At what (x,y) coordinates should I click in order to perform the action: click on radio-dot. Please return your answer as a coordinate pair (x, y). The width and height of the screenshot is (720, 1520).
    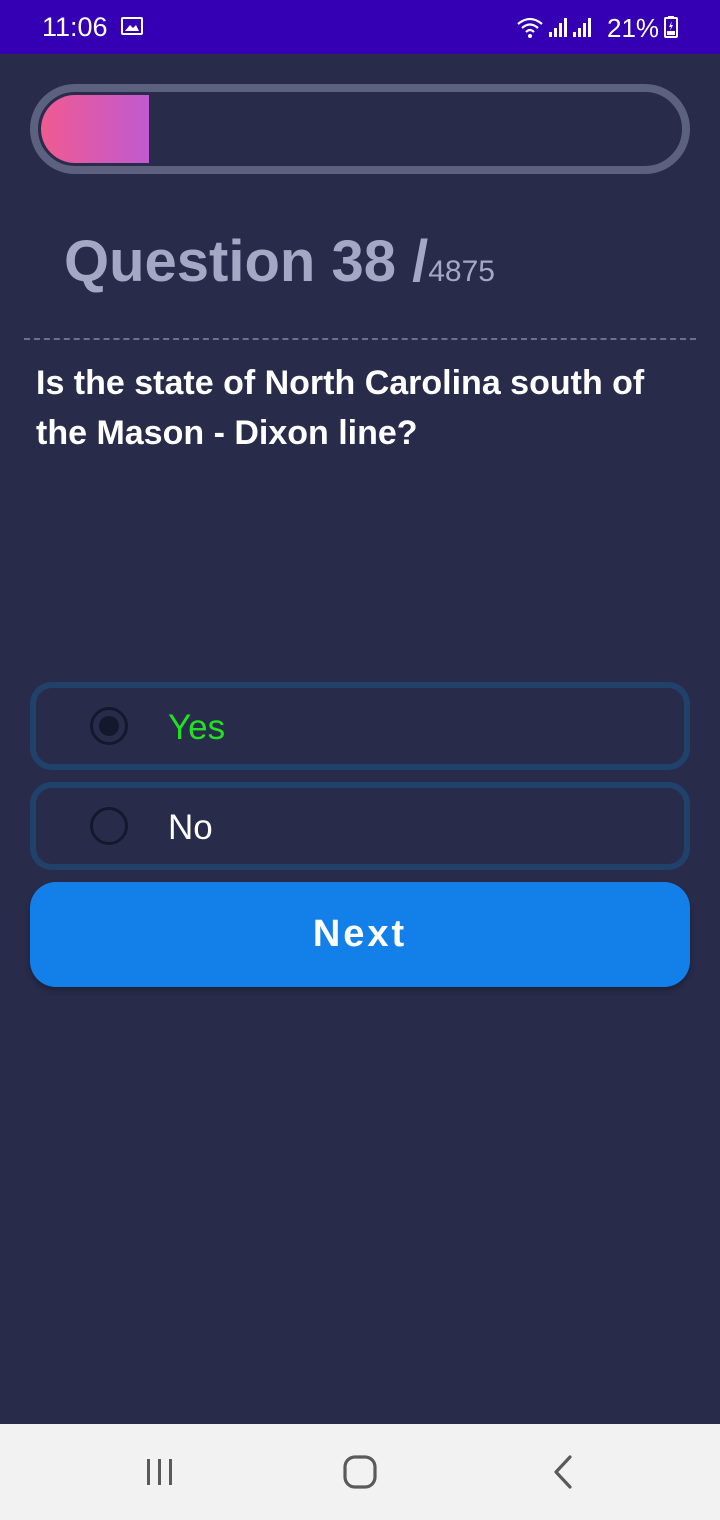
    Looking at the image, I should click on (109, 726).